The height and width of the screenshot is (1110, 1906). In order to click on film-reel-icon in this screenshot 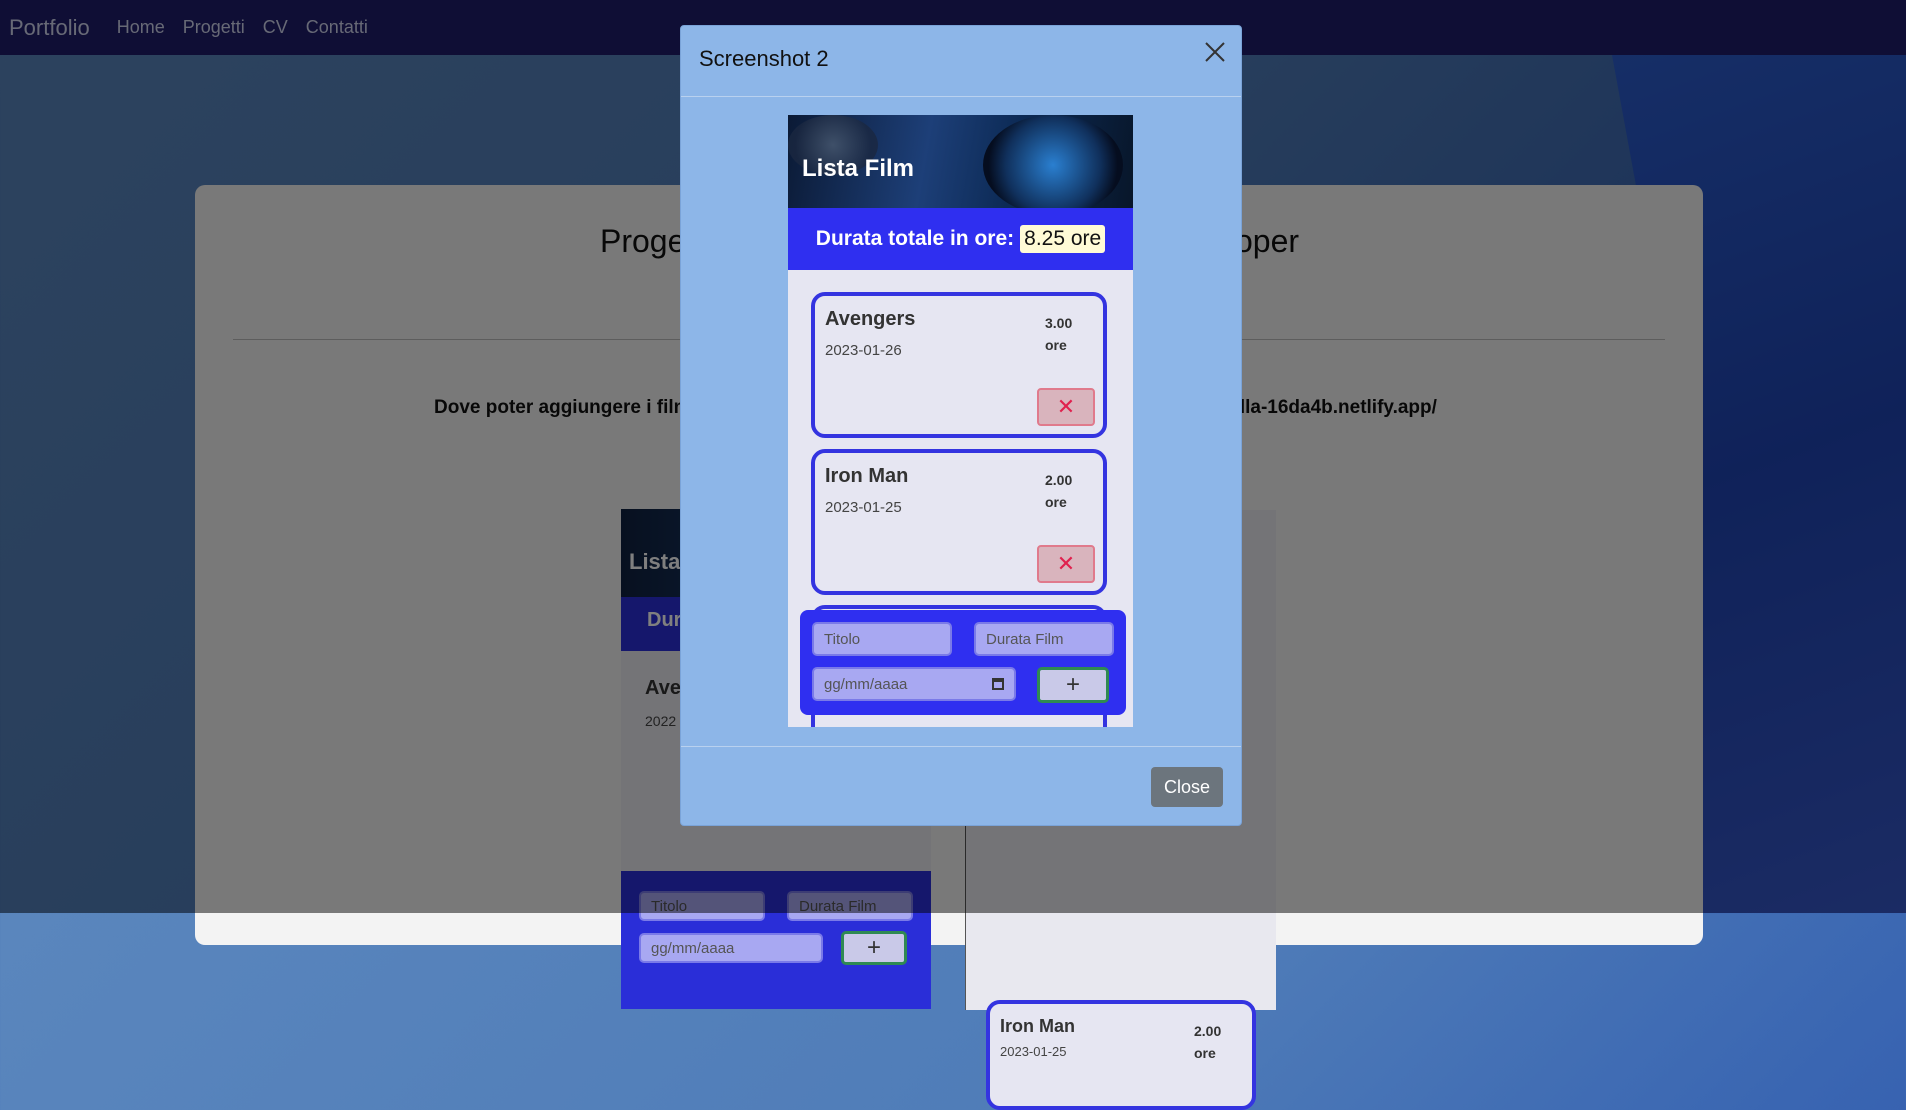, I will do `click(1053, 165)`.